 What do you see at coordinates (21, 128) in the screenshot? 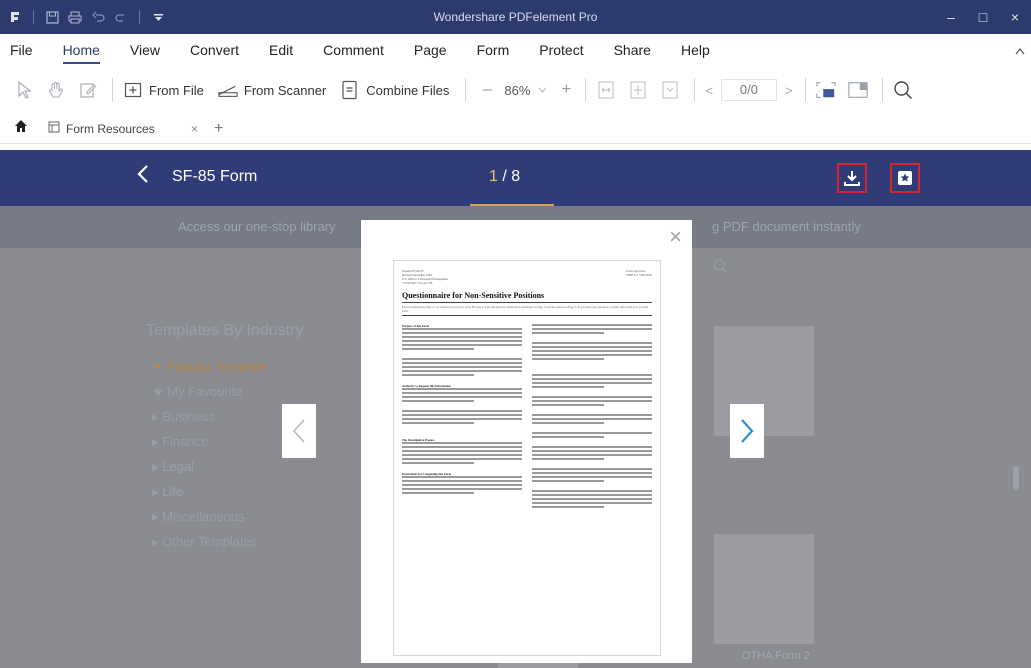
I see `home-icon` at bounding box center [21, 128].